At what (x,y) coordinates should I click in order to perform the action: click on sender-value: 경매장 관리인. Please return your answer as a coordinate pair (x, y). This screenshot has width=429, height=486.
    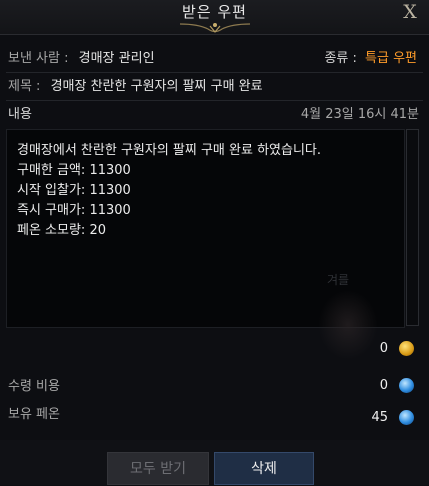
    Looking at the image, I should click on (116, 58).